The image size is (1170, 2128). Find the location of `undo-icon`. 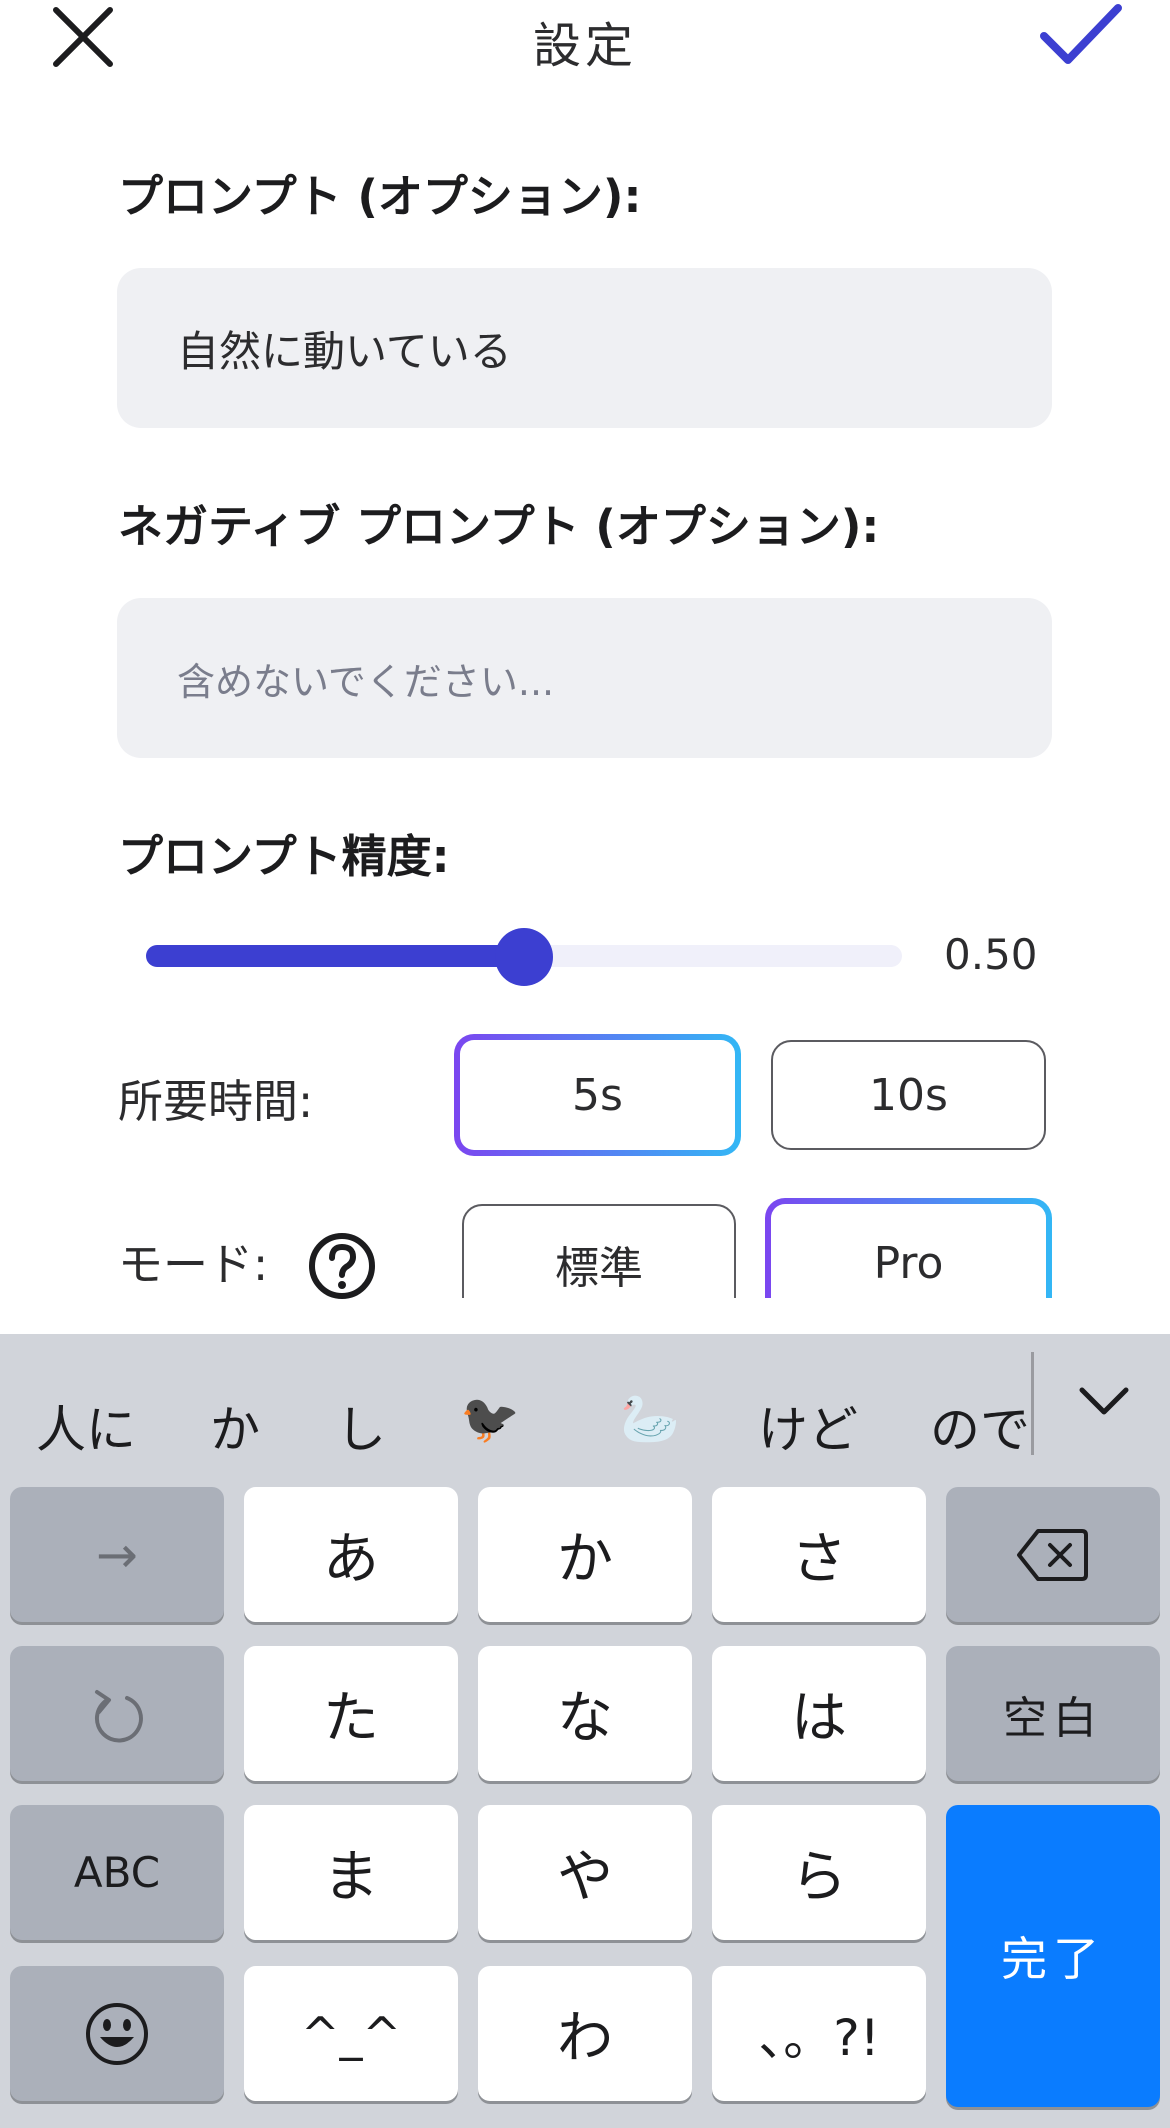

undo-icon is located at coordinates (118, 1715).